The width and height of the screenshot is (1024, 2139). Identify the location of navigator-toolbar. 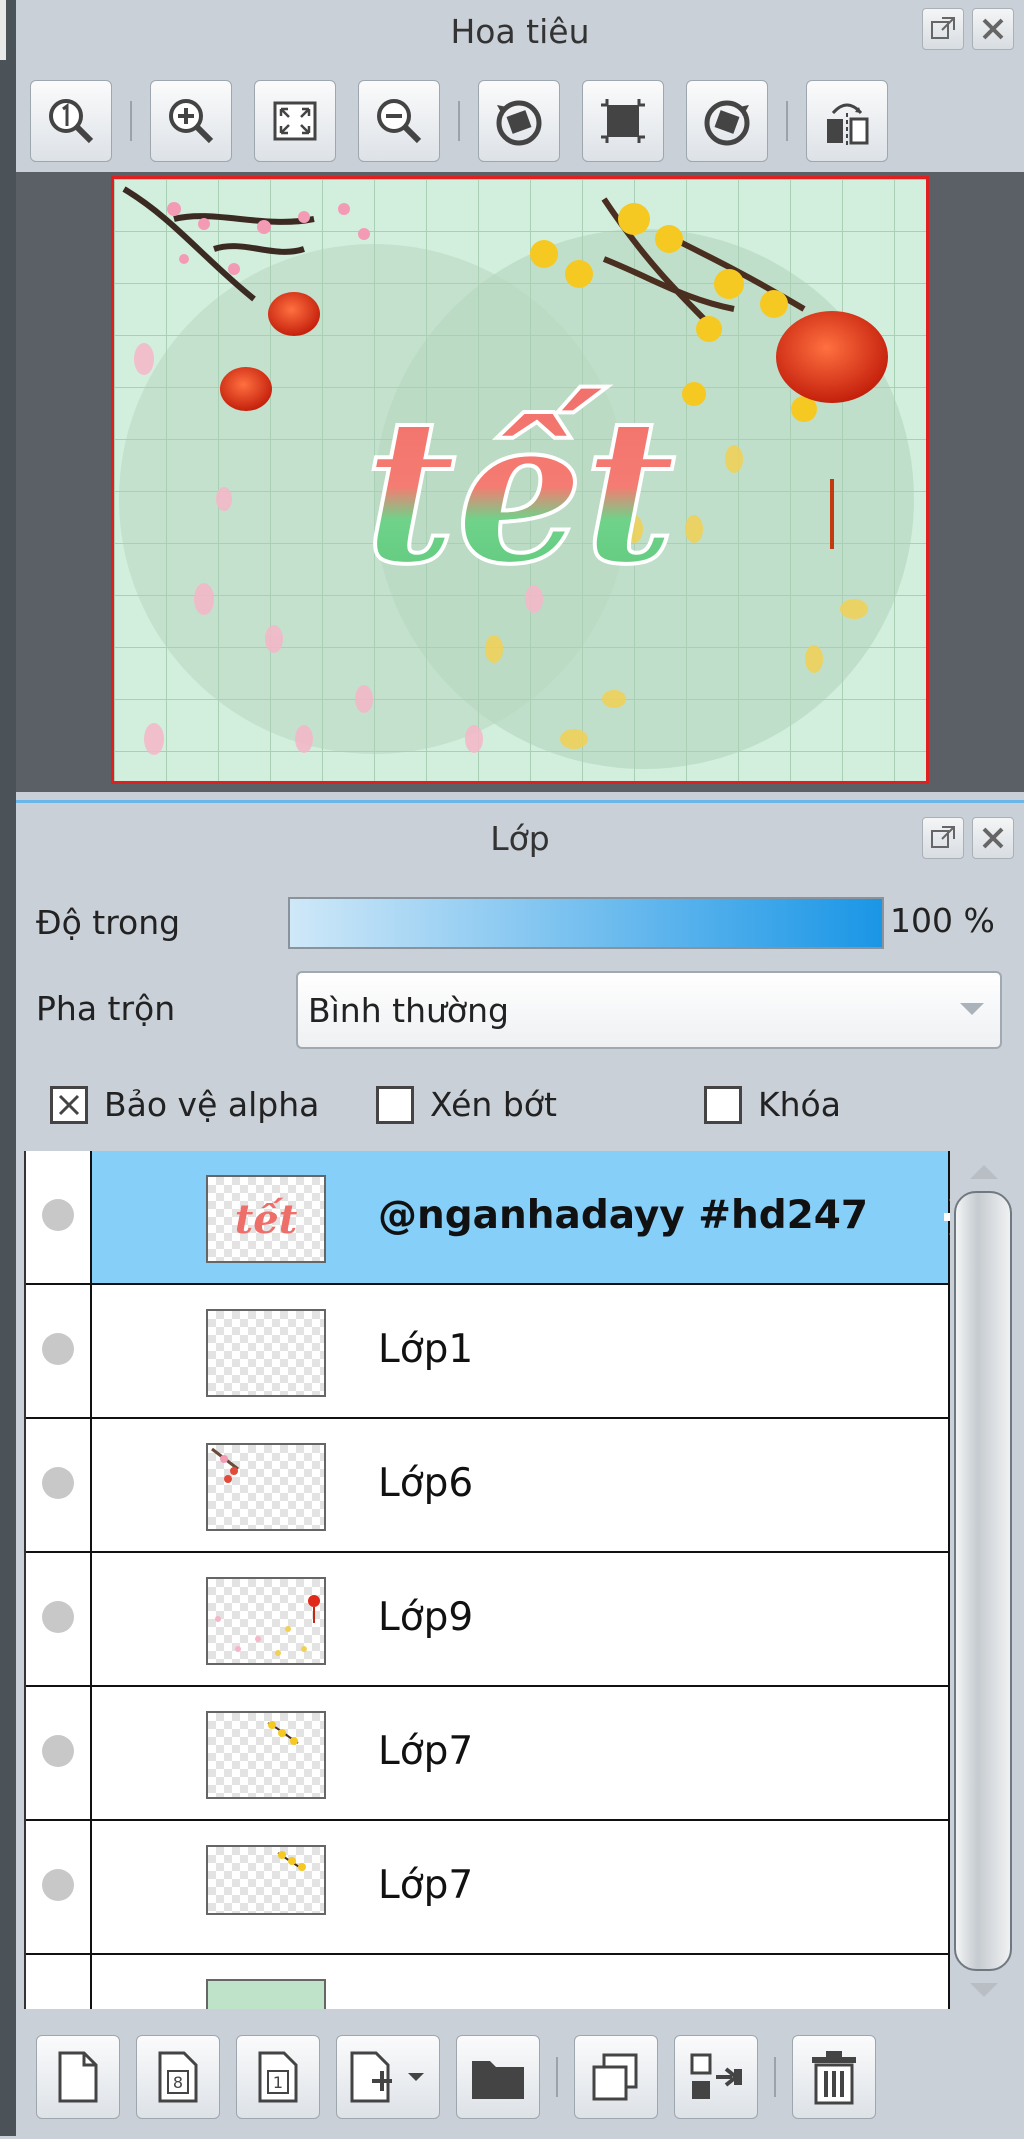
(459, 121).